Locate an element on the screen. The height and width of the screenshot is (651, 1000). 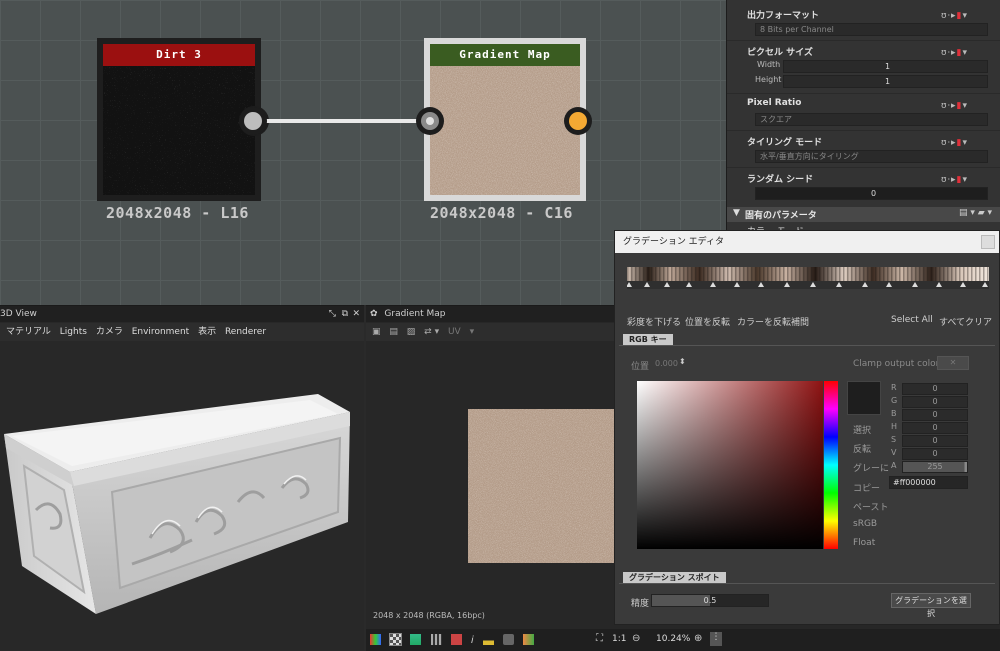
menu-environment: Environment is located at coordinates (160, 332).